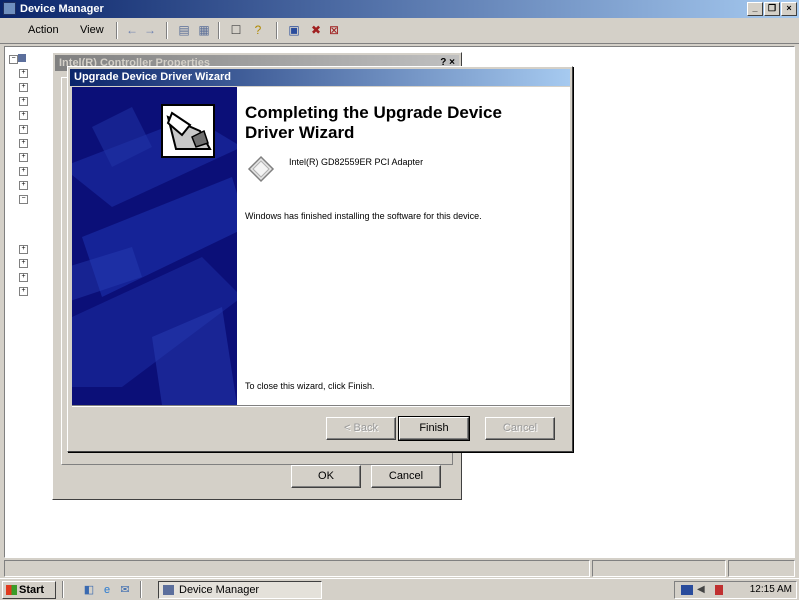 This screenshot has width=799, height=600. I want to click on clock: 12:15 AM, so click(770, 589).